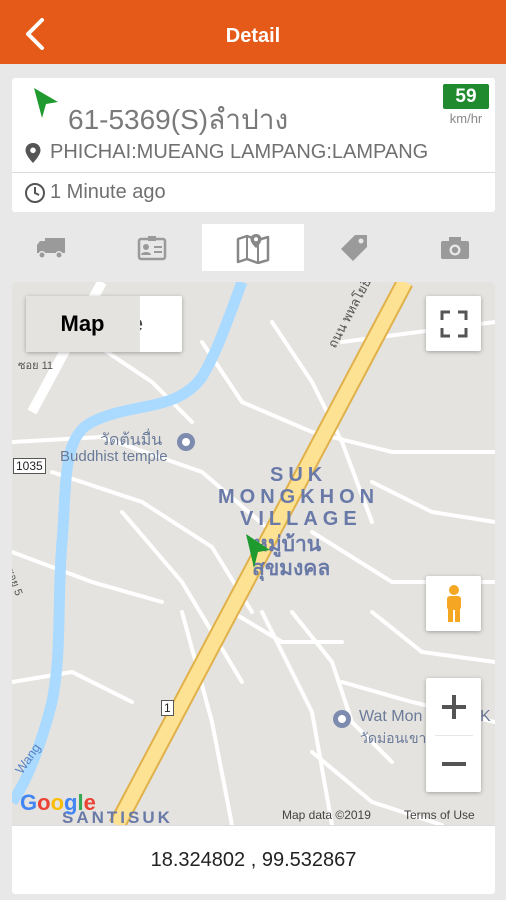 Image resolution: width=506 pixels, height=900 pixels. I want to click on speed-unit: km/hr, so click(466, 118).